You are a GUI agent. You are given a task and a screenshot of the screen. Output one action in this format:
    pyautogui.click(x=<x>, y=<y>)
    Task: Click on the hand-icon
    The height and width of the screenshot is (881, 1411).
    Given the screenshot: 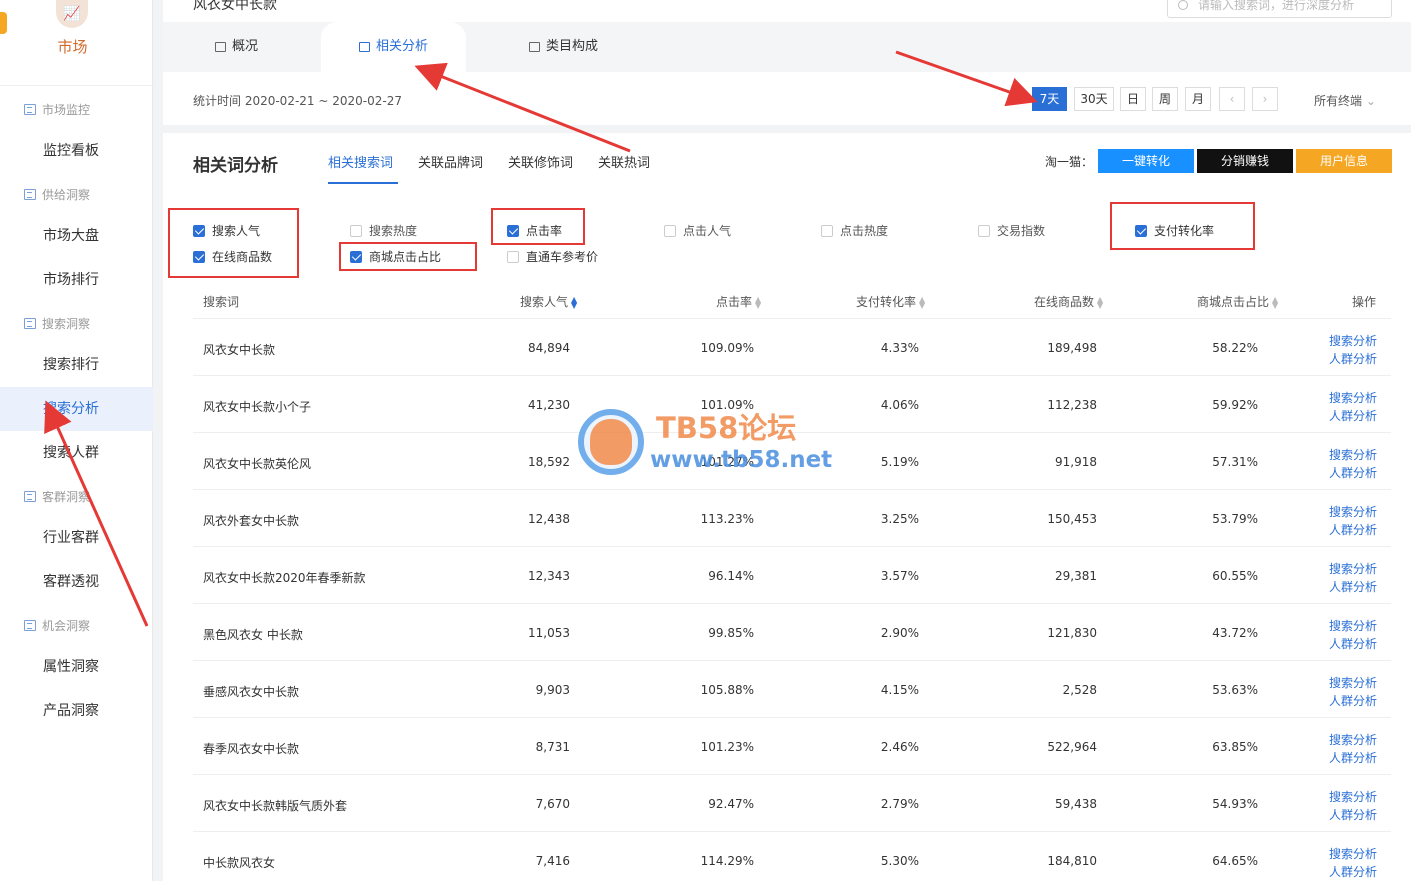 What is the action you would take?
    pyautogui.click(x=611, y=442)
    